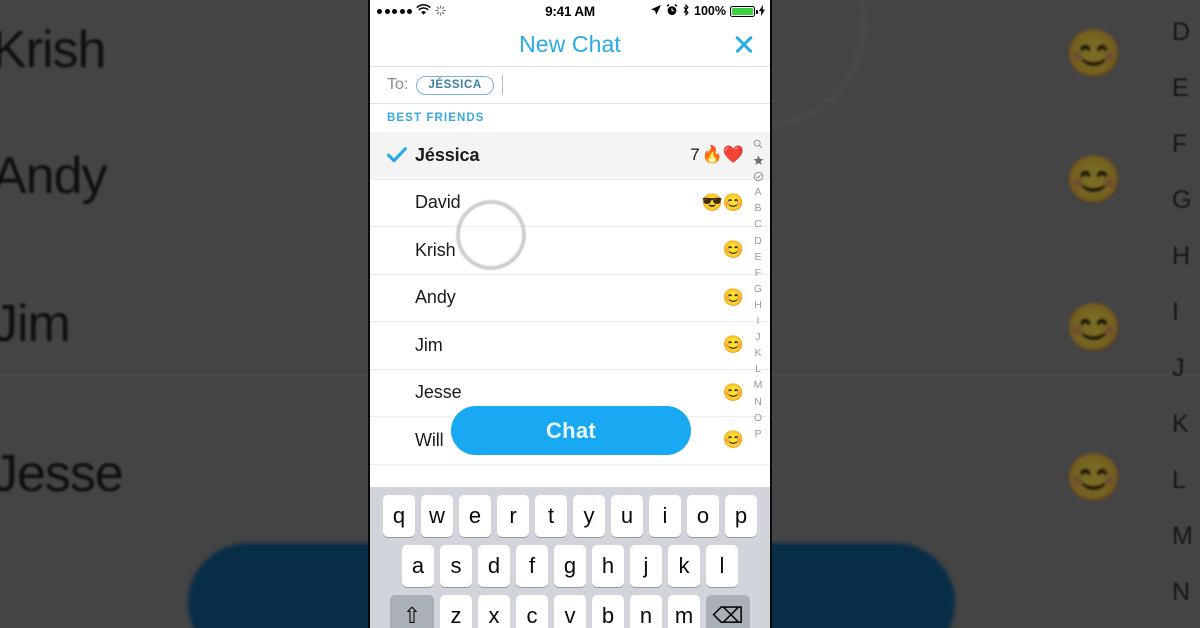  Describe the element at coordinates (494, 611) in the screenshot. I see `key-x: x` at that location.